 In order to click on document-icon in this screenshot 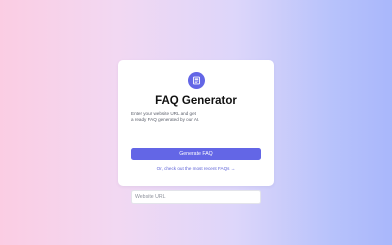, I will do `click(196, 80)`.